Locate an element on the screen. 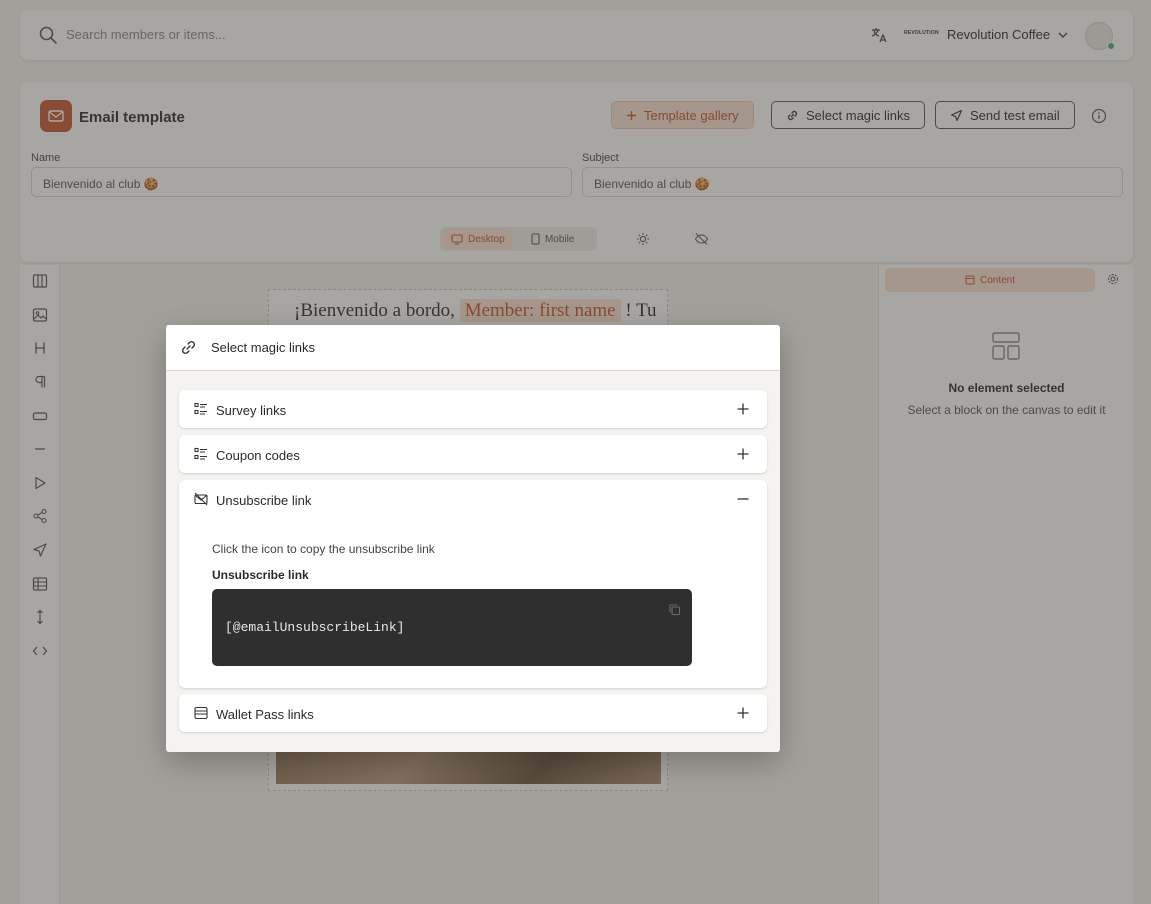 The image size is (1151, 904). mail-off-icon is located at coordinates (201, 499).